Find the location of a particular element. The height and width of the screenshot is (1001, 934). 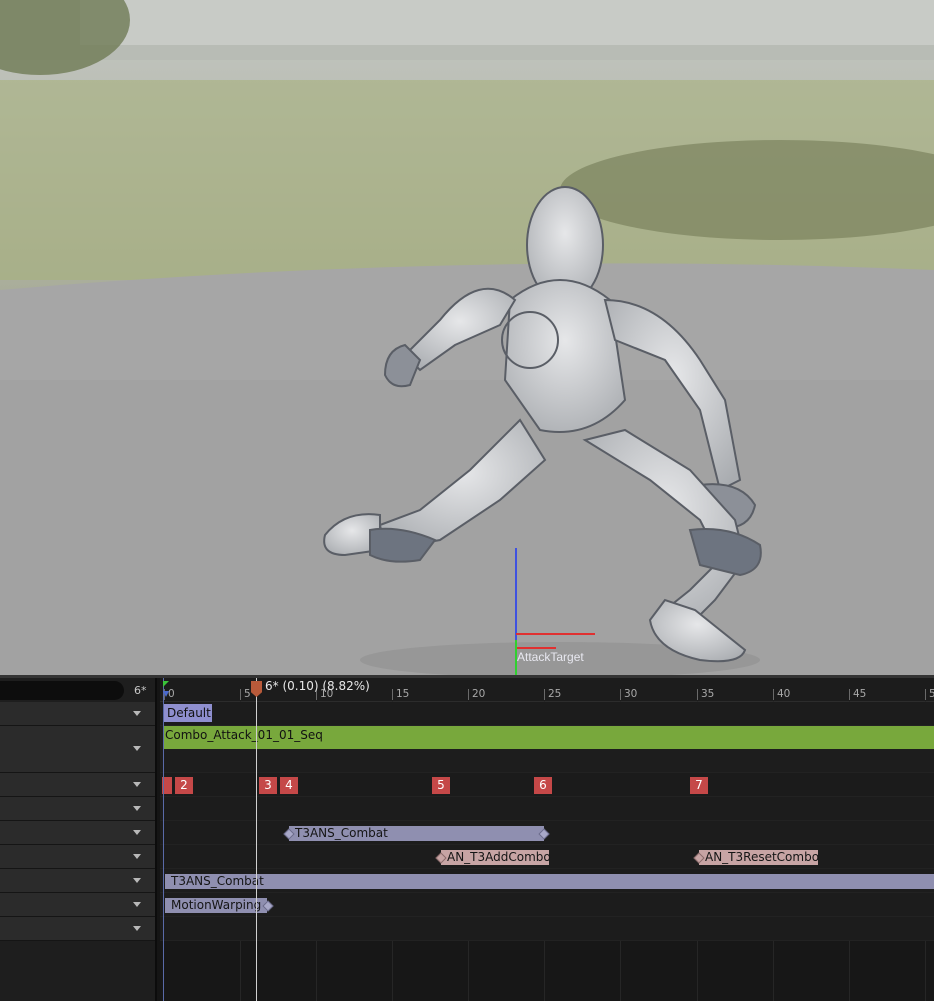

ruler-tick: 20 is located at coordinates (476, 694).